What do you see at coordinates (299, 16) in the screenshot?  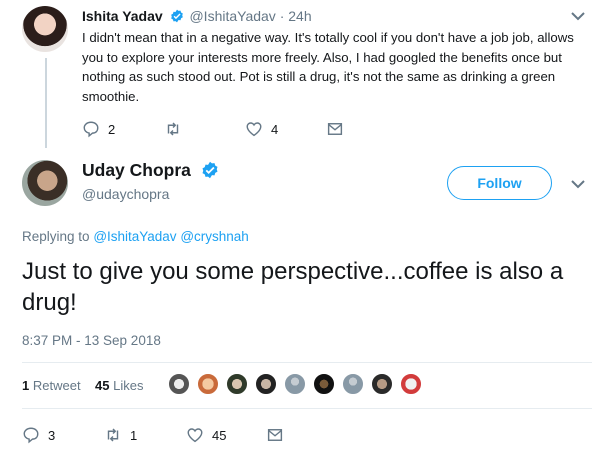 I see `tweet-time: 24h` at bounding box center [299, 16].